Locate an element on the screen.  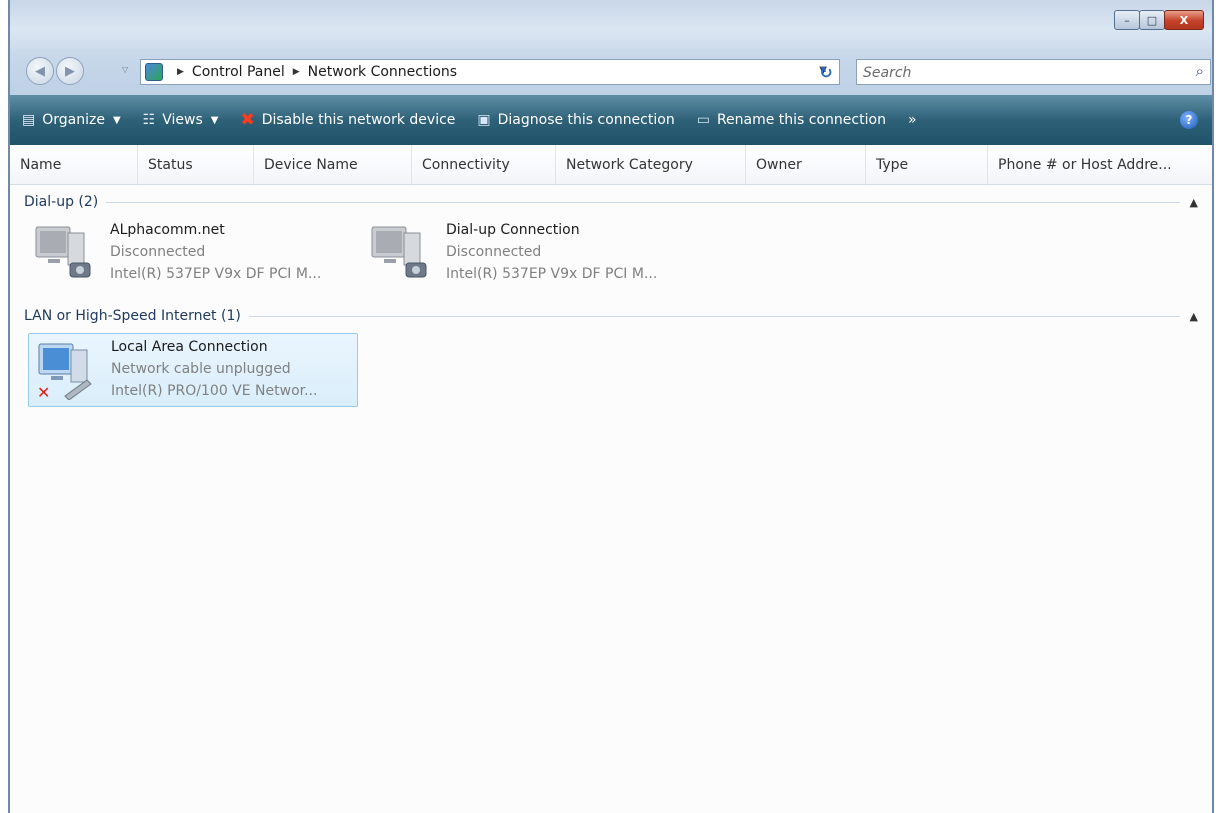
minimize-button: – is located at coordinates (1127, 20).